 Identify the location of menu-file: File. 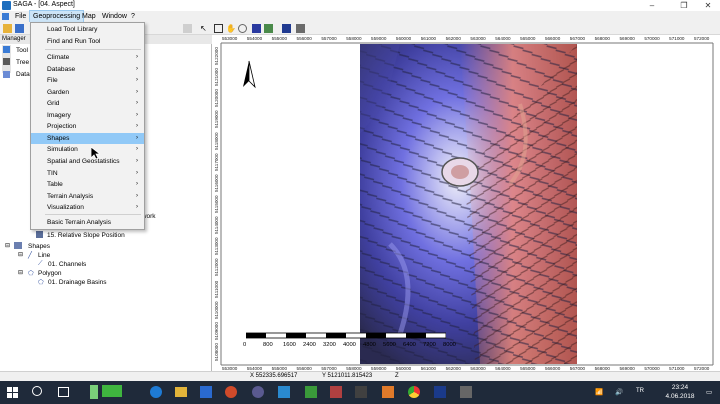
(20, 16).